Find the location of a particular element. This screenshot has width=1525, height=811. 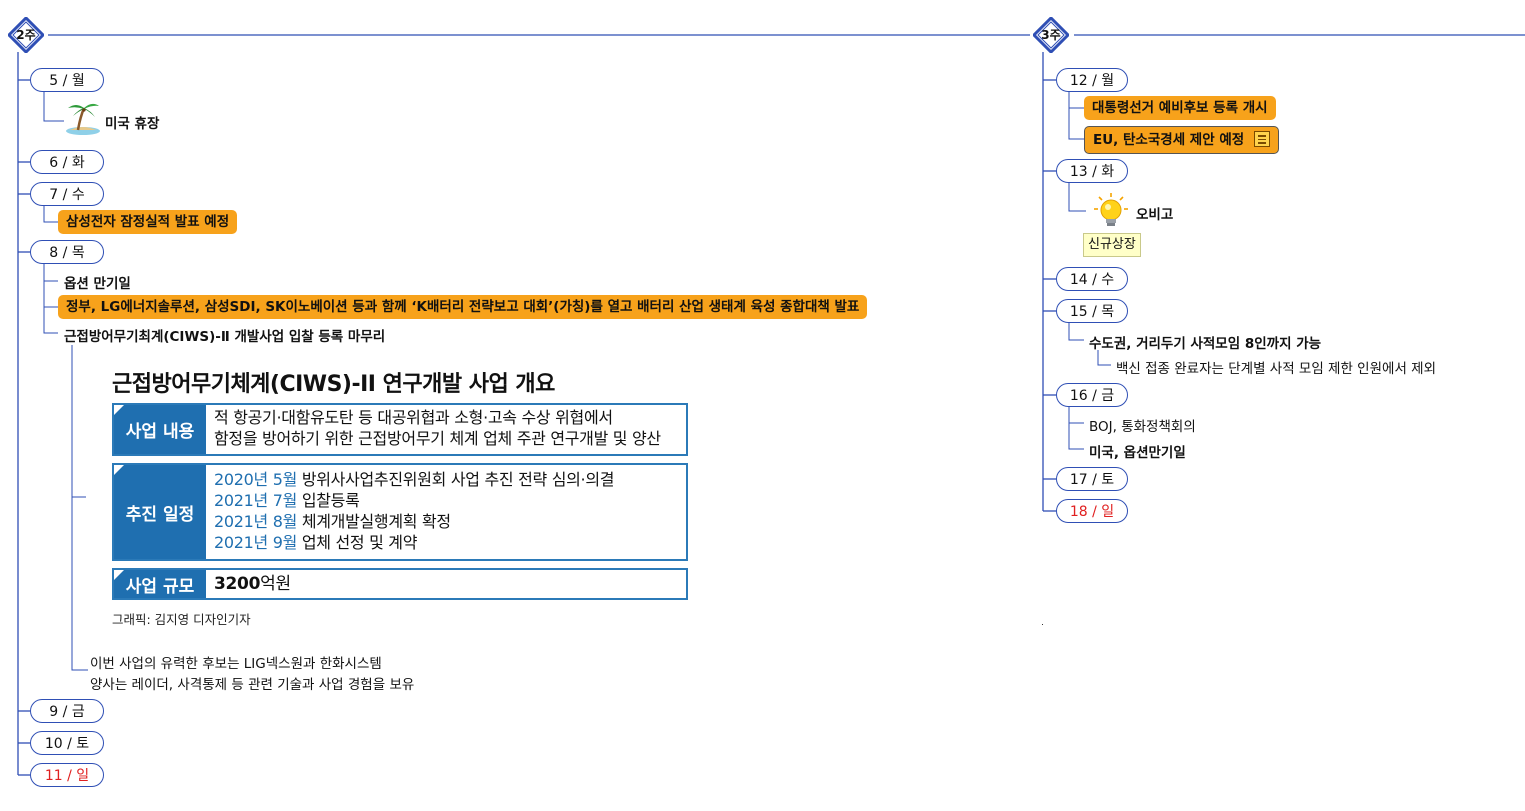

body-line: 적 항공기·대함유도탄 등 대공위협과 소형·고속 수상 위협에서 is located at coordinates (413, 417).